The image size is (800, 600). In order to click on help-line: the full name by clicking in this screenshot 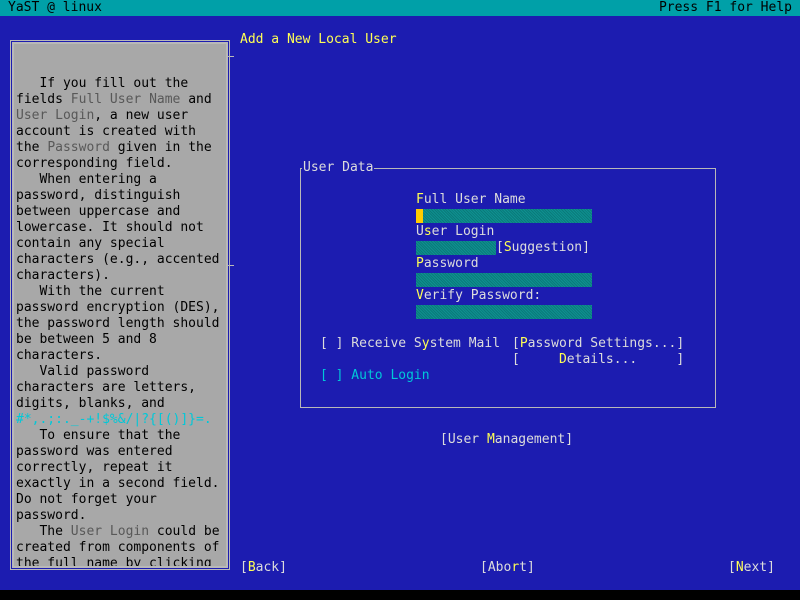, I will do `click(114, 562)`.